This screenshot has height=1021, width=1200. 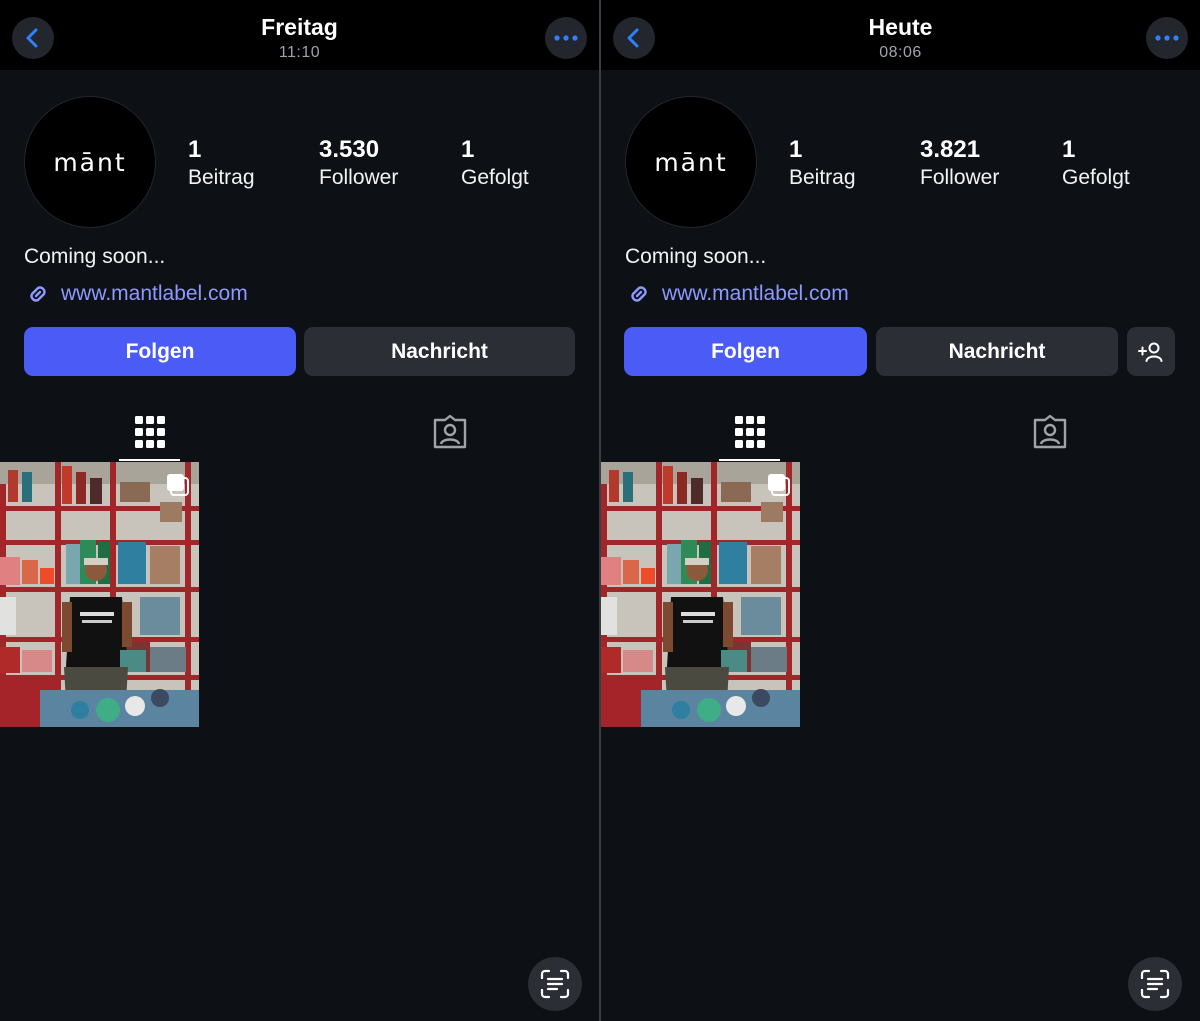 I want to click on stat-followers-count: 3.530, so click(x=349, y=149).